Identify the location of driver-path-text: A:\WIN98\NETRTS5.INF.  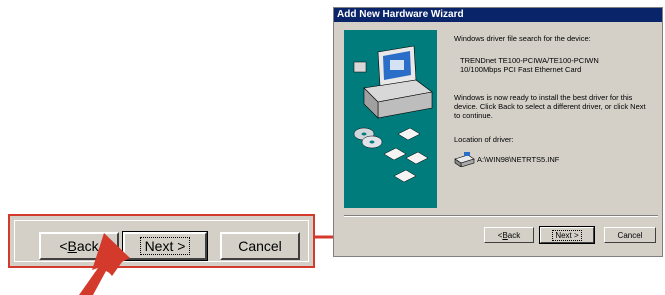
(518, 159).